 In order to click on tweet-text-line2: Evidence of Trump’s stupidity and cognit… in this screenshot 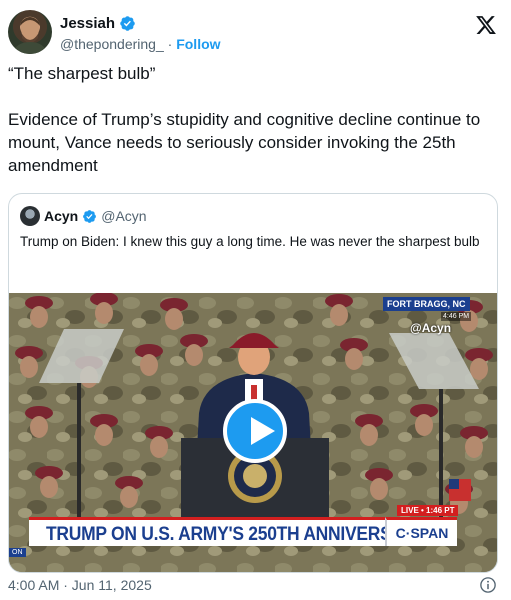, I will do `click(244, 142)`.